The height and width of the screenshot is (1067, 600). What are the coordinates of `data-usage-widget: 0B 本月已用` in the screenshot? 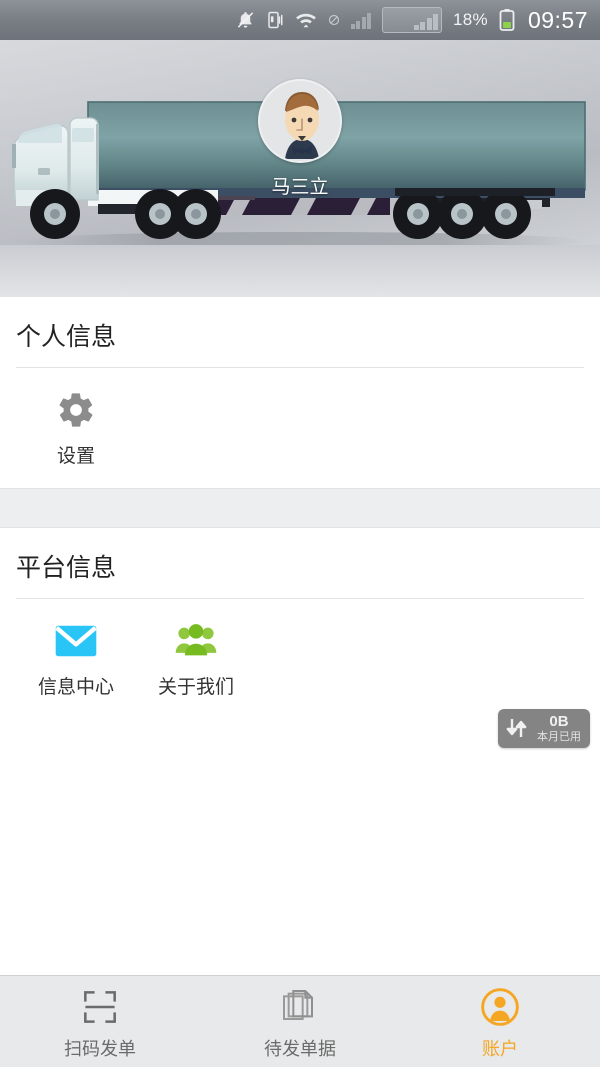 It's located at (544, 728).